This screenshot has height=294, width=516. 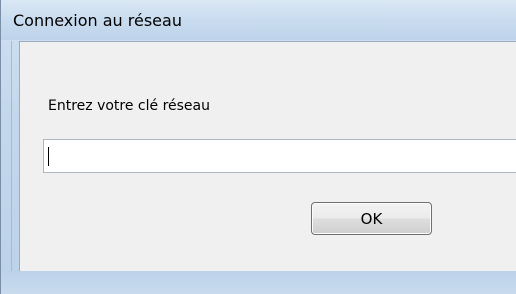 What do you see at coordinates (258, 282) in the screenshot?
I see `window-bottom-frame` at bounding box center [258, 282].